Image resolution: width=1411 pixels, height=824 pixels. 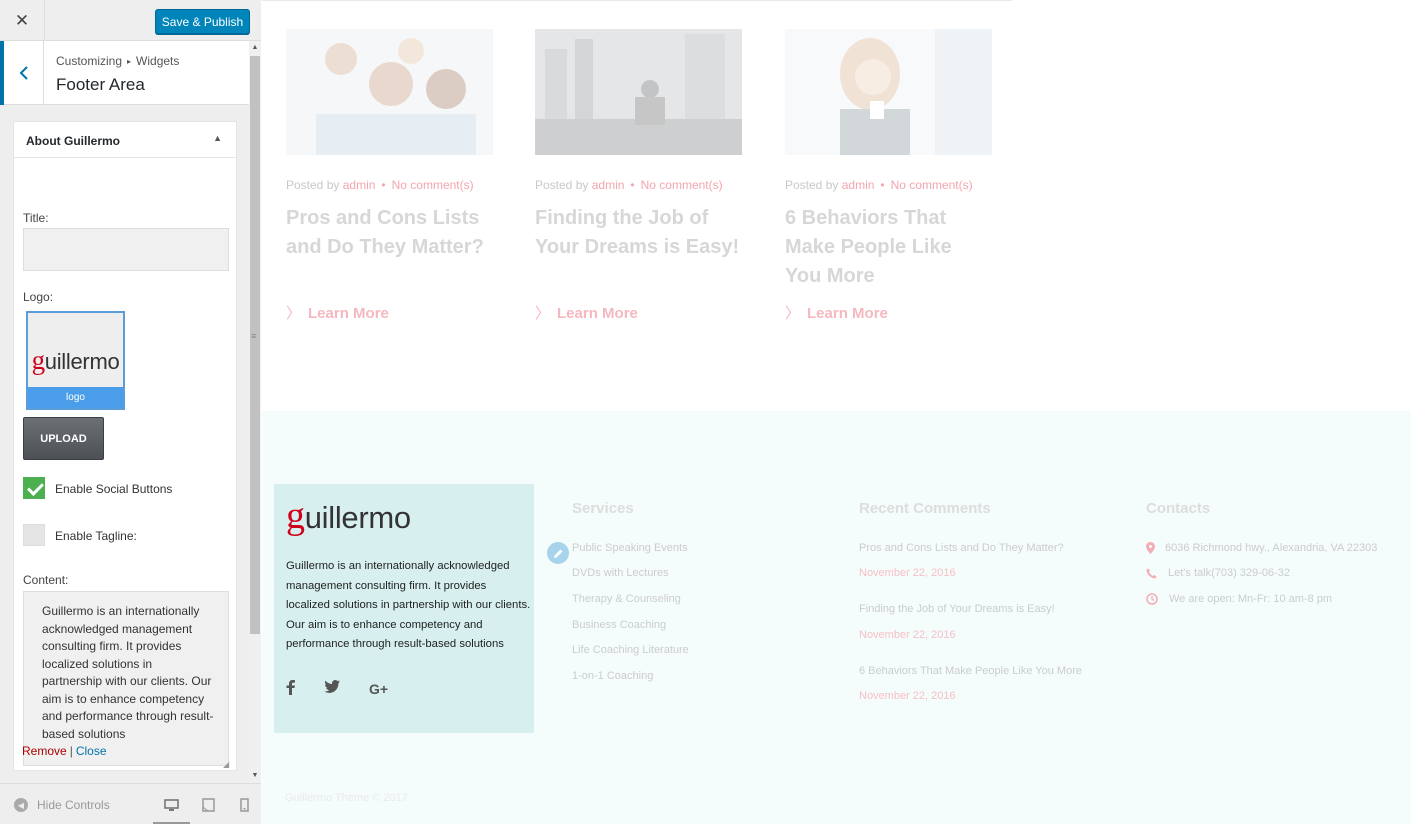 What do you see at coordinates (89, 61) in the screenshot?
I see `breadcrumb-parent: Customizing` at bounding box center [89, 61].